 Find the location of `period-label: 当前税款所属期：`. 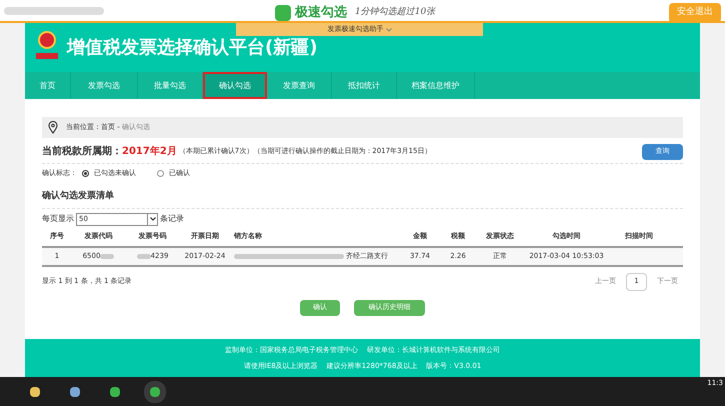

period-label: 当前税款所属期： is located at coordinates (82, 151).